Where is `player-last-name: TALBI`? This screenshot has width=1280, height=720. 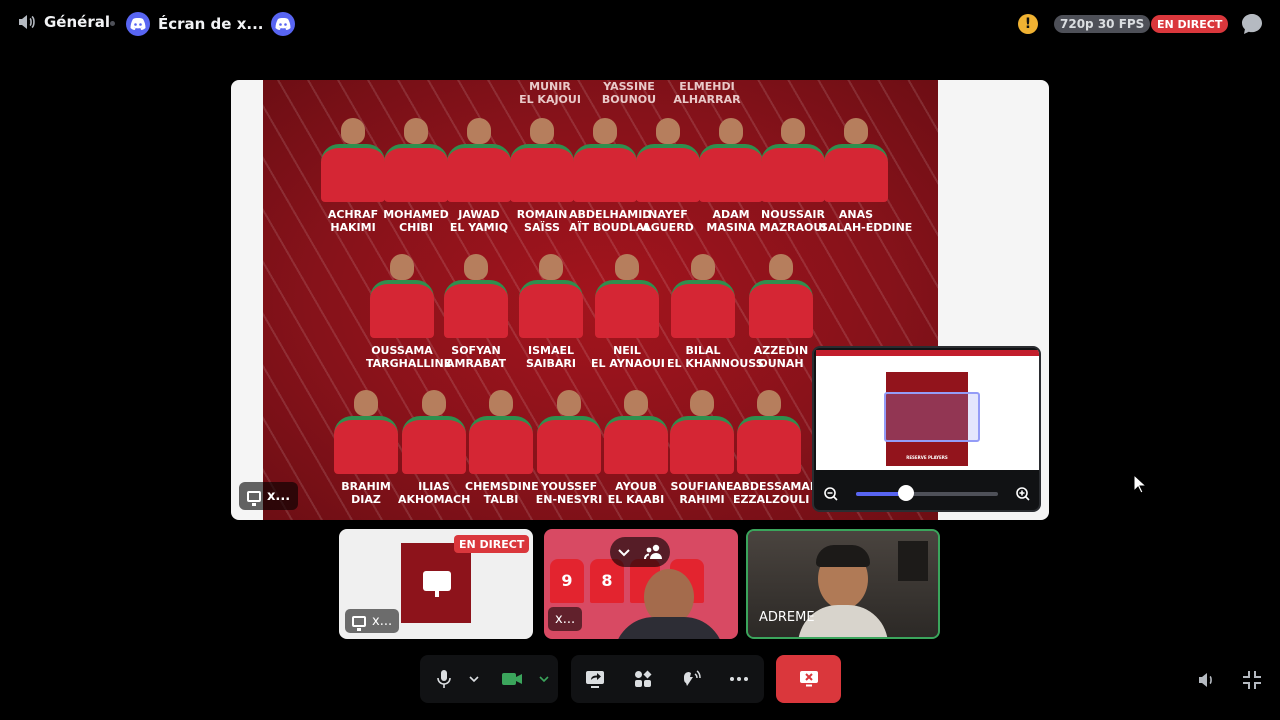
player-last-name: TALBI is located at coordinates (501, 499).